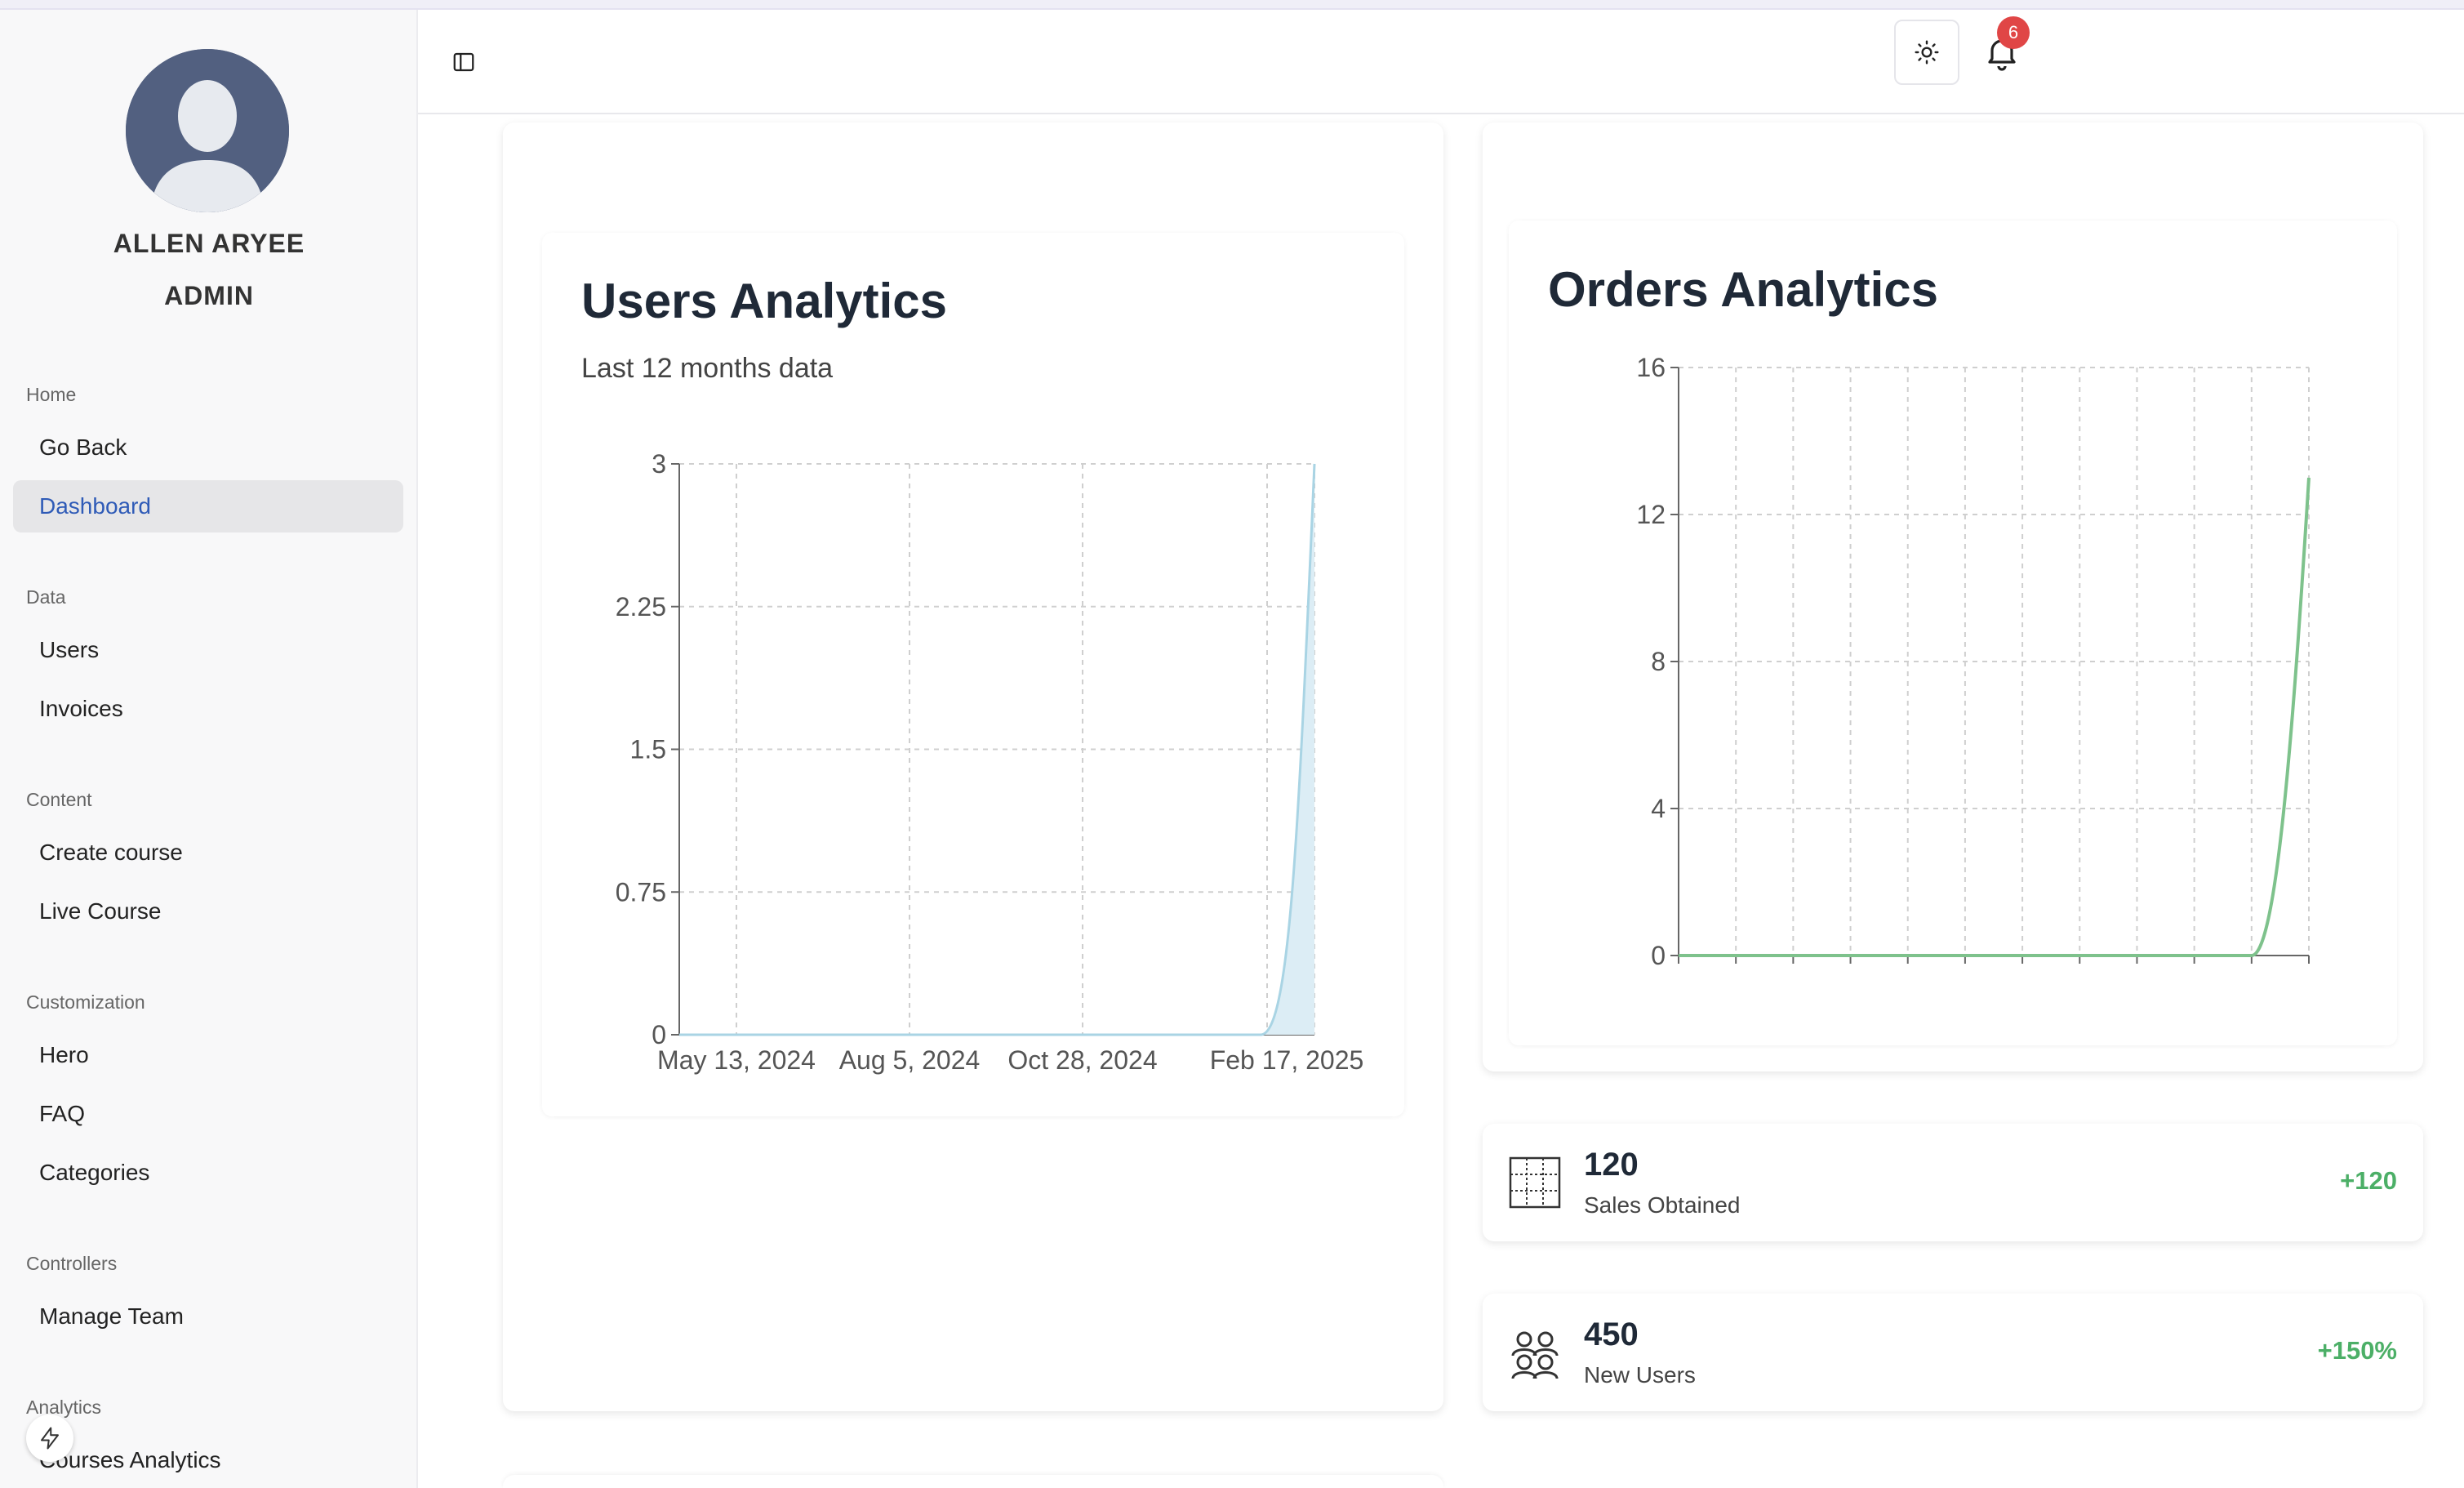  What do you see at coordinates (1640, 1375) in the screenshot?
I see `stat-label: New Users` at bounding box center [1640, 1375].